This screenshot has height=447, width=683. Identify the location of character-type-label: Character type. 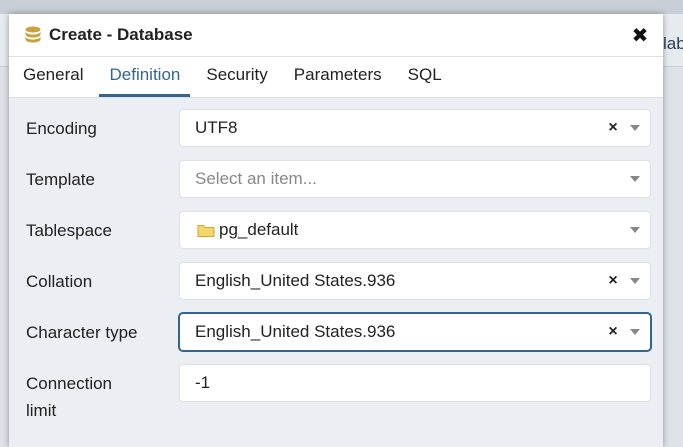
(82, 332).